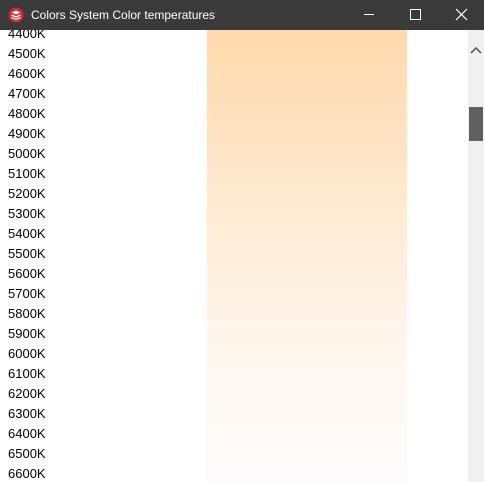 The height and width of the screenshot is (482, 484). Describe the element at coordinates (476, 124) in the screenshot. I see `scrollbar-thumb` at that location.